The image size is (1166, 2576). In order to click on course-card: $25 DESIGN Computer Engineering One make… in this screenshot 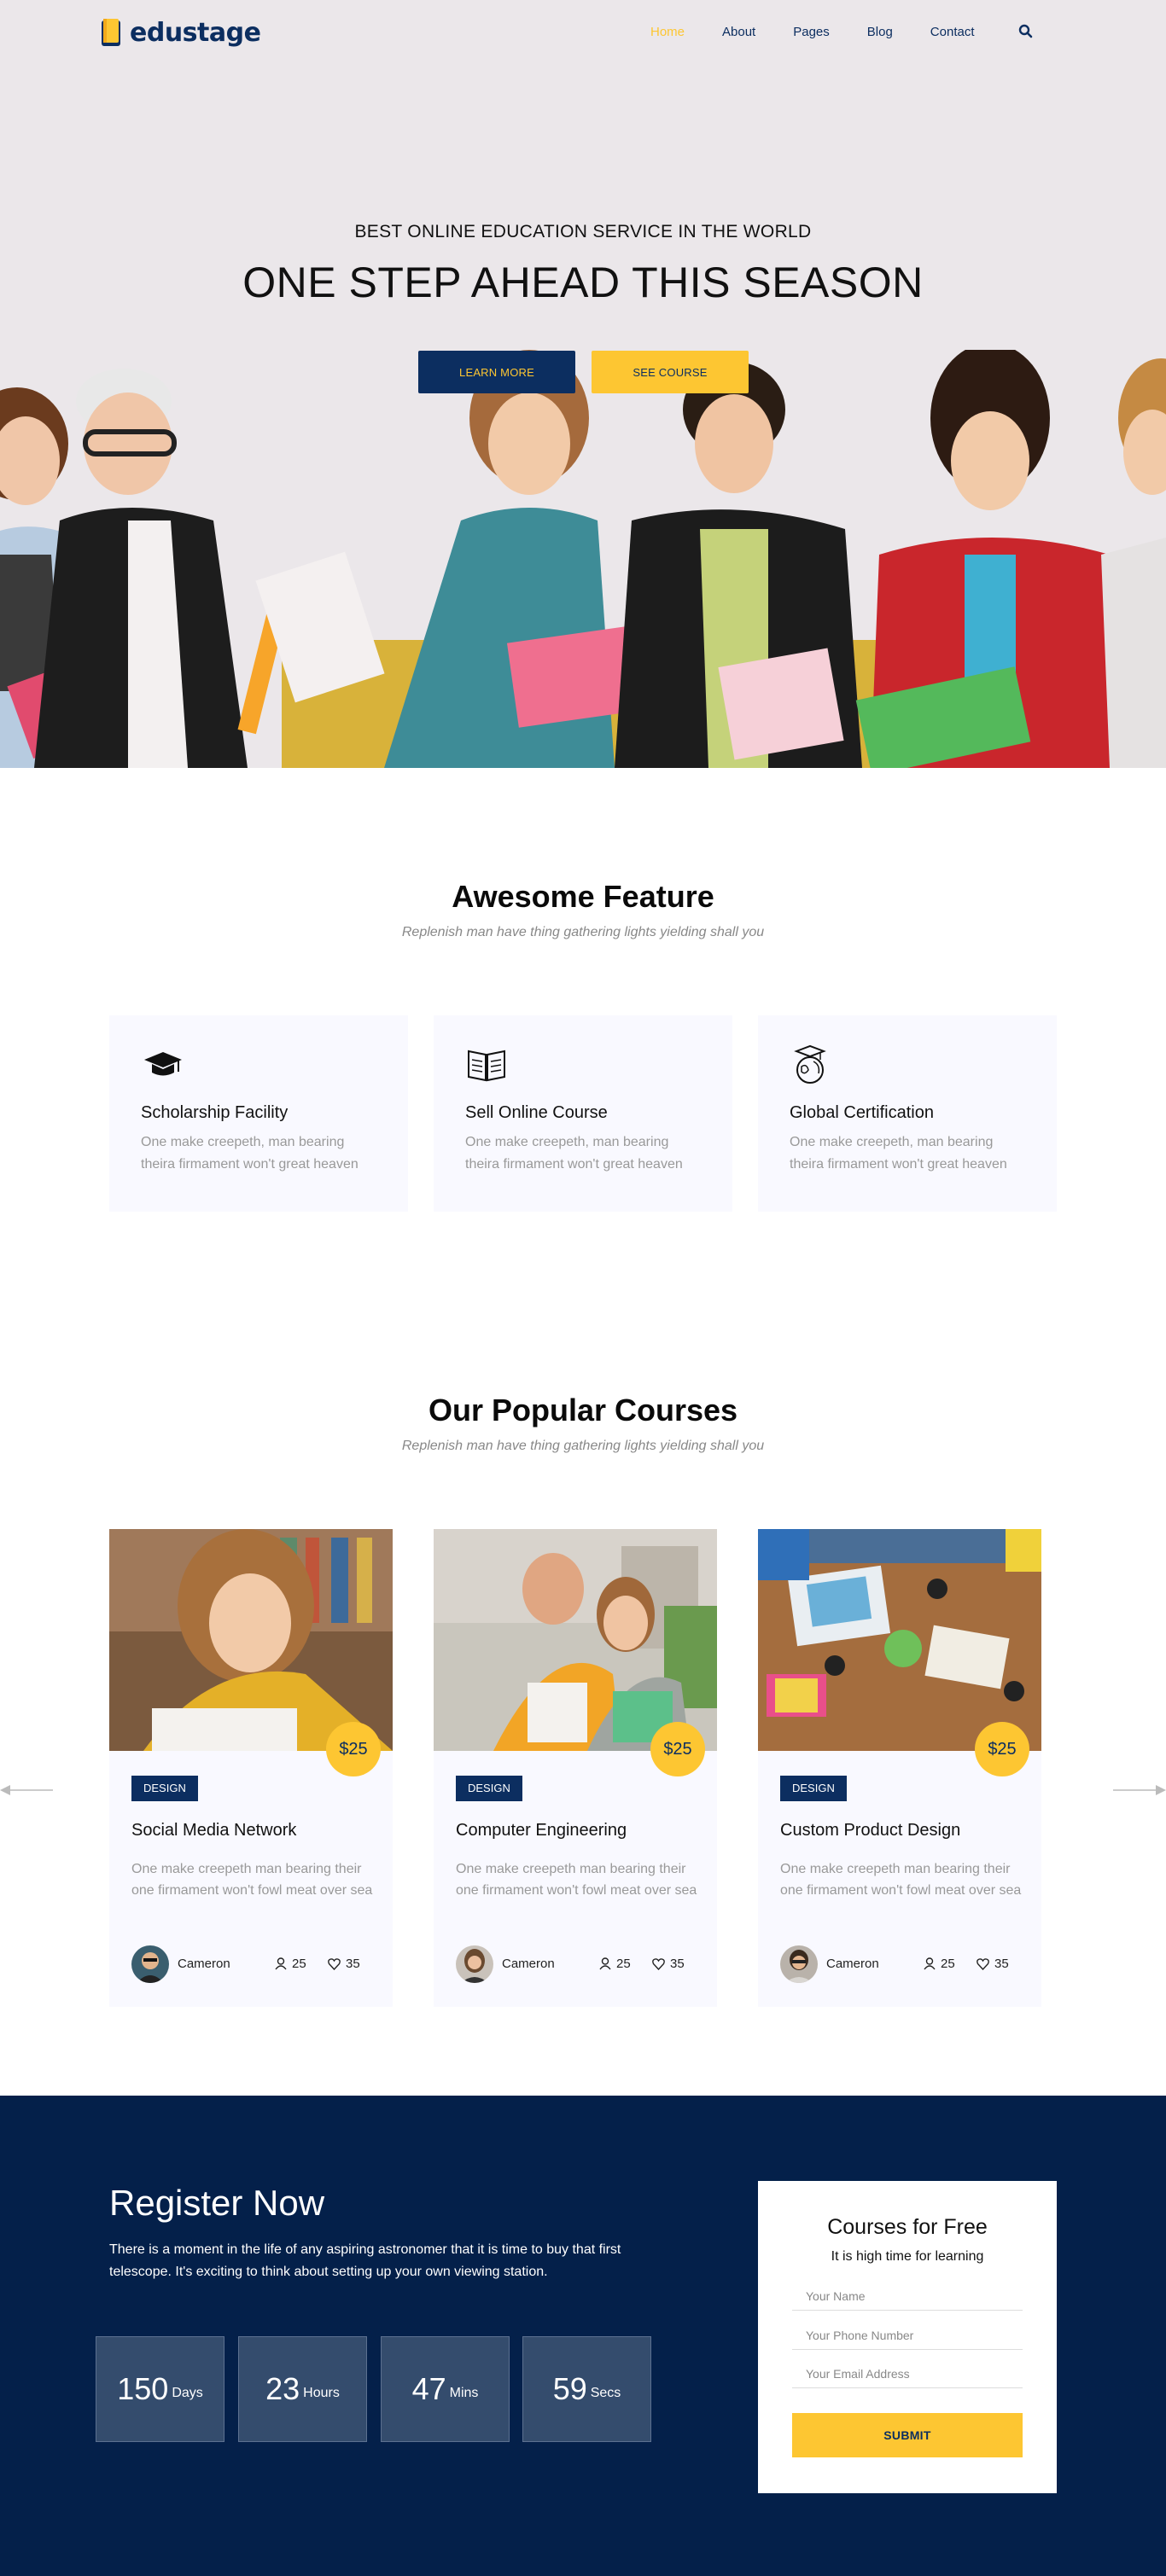, I will do `click(575, 1768)`.